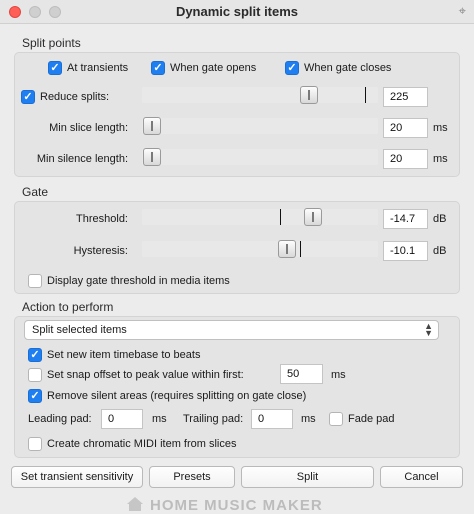 Image resolution: width=474 pixels, height=514 pixels. What do you see at coordinates (308, 419) in the screenshot?
I see `trailing-pad-unit: ms` at bounding box center [308, 419].